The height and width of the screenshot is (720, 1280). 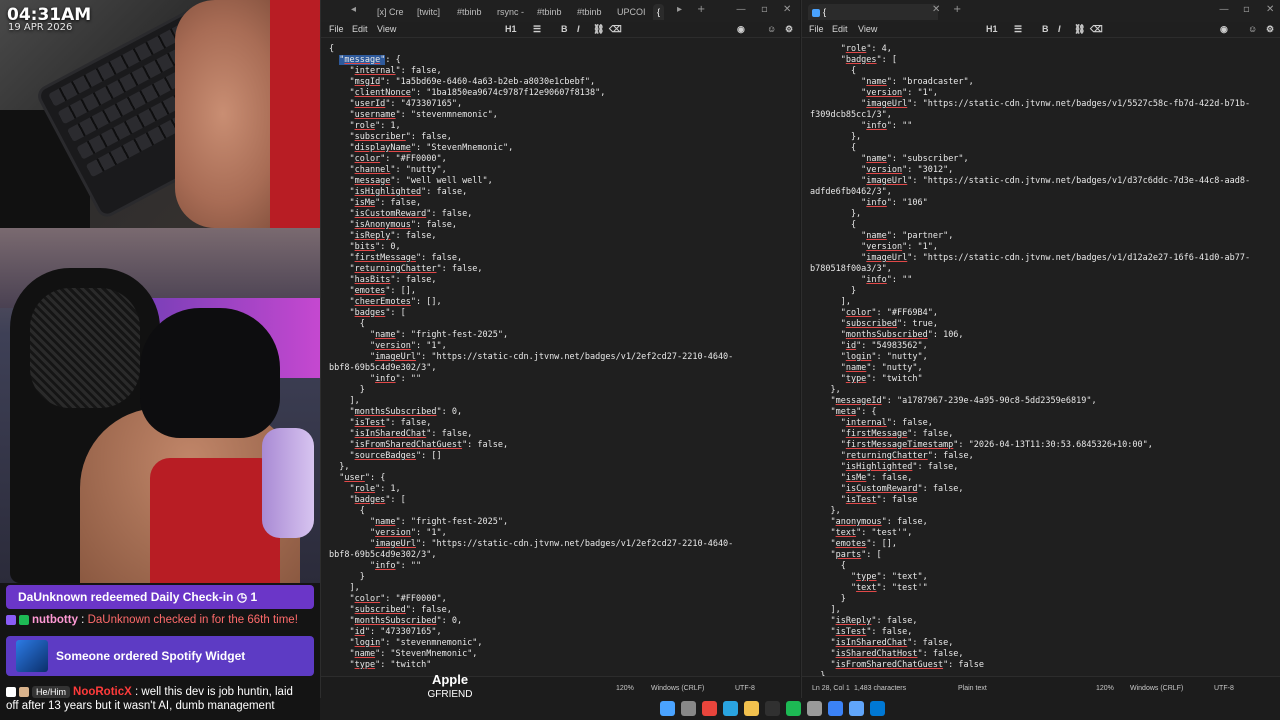 I want to click on code-line: "sourceBadges": [], so click(x=385, y=456).